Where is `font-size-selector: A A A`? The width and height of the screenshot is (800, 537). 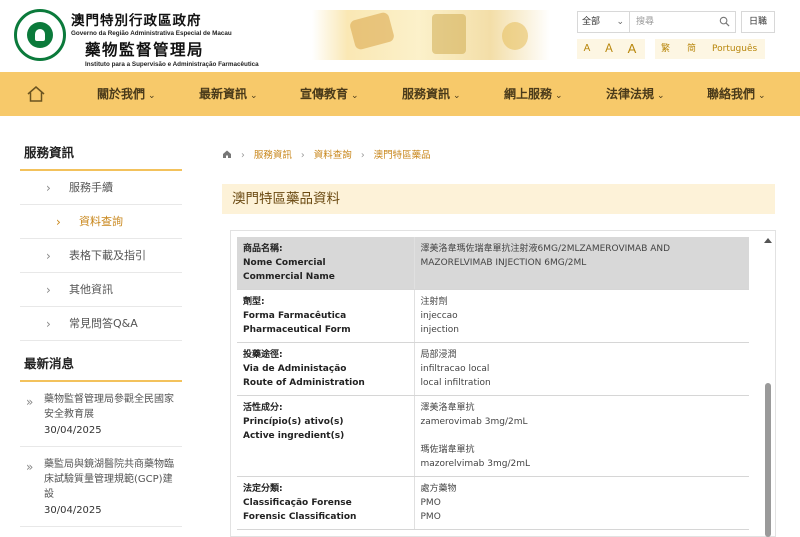 font-size-selector: A A A is located at coordinates (611, 49).